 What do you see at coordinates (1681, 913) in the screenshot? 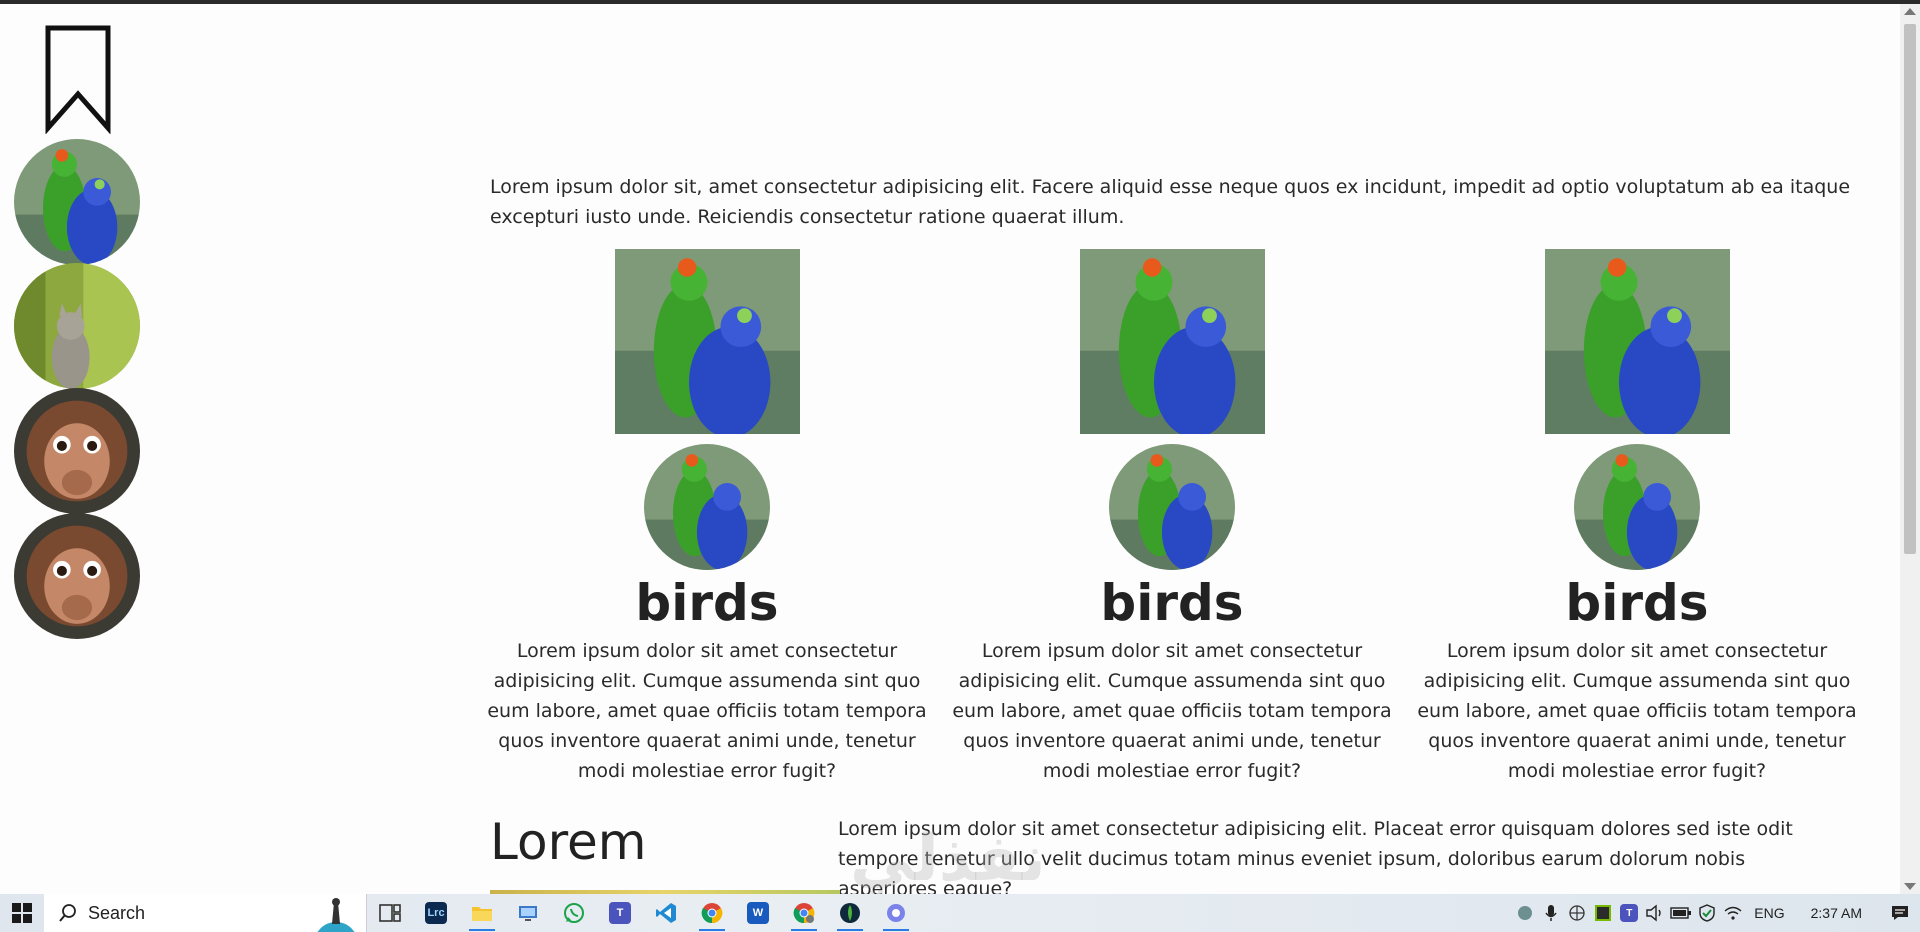
I see `battery-icon` at bounding box center [1681, 913].